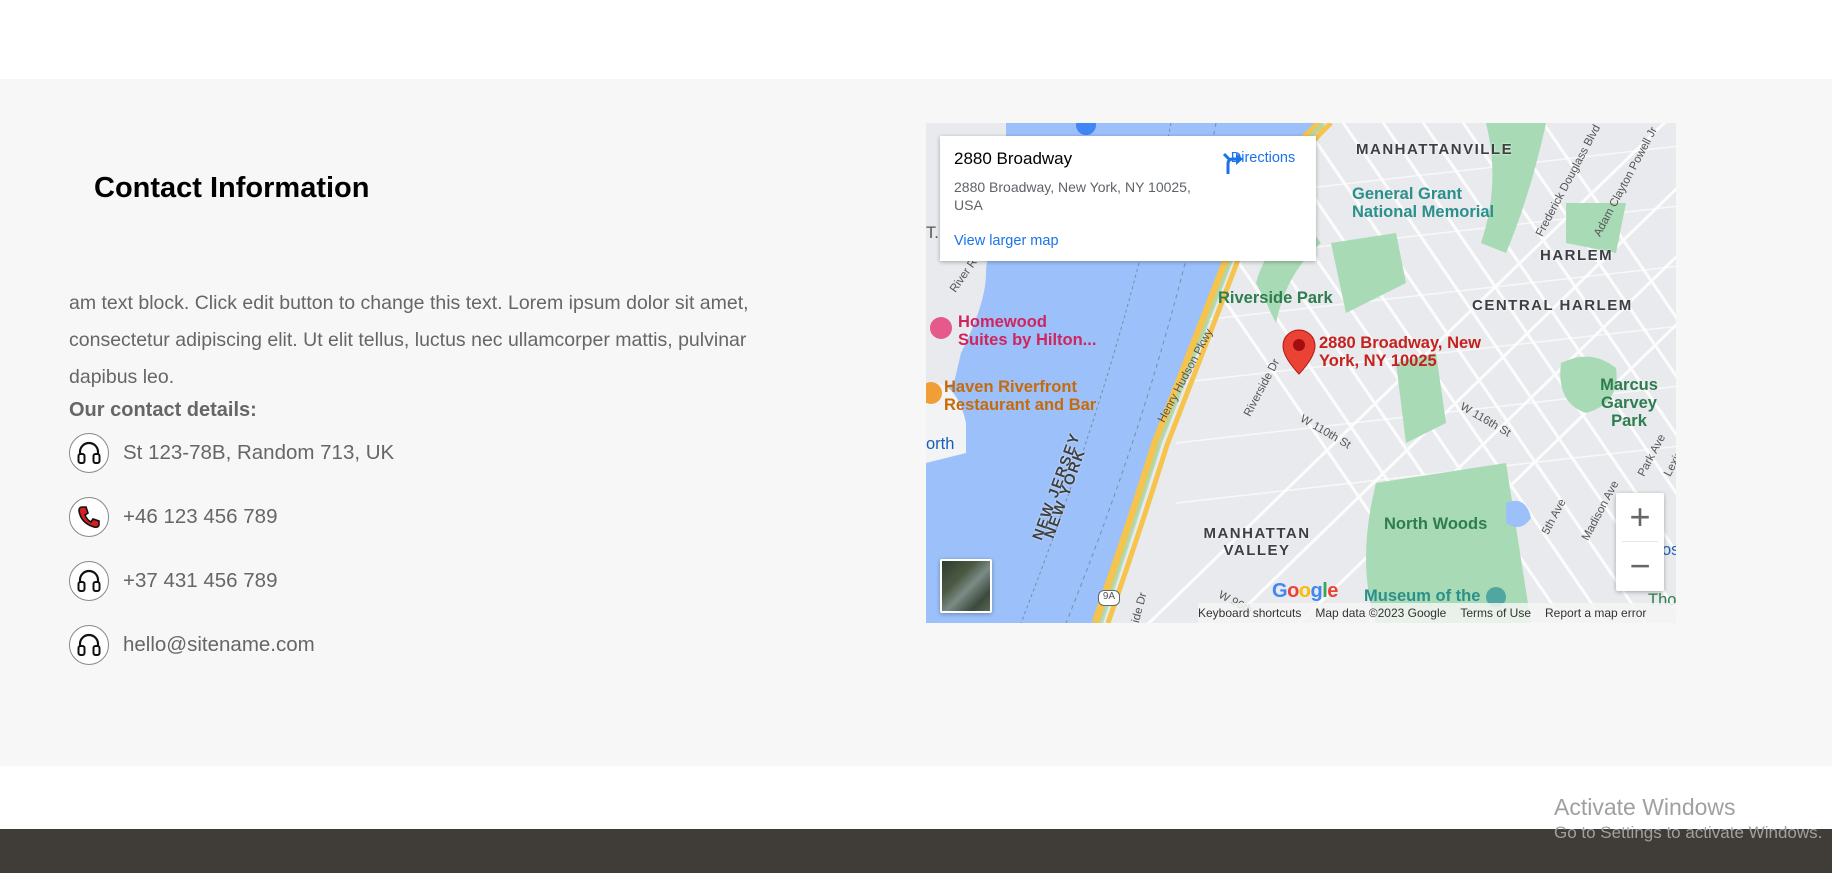 This screenshot has height=873, width=1832. What do you see at coordinates (1109, 598) in the screenshot?
I see `route-shield: 9A` at bounding box center [1109, 598].